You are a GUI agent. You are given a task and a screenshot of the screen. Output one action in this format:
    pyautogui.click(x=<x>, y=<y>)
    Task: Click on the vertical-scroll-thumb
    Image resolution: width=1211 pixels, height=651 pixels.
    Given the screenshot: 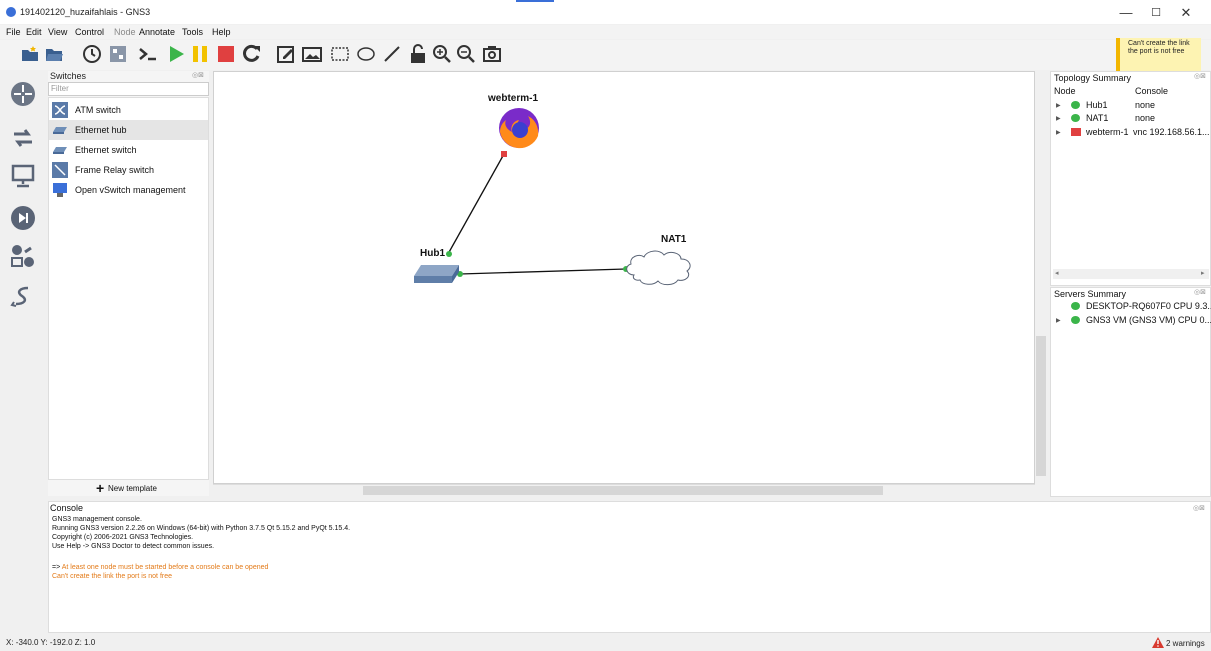 What is the action you would take?
    pyautogui.click(x=1041, y=406)
    